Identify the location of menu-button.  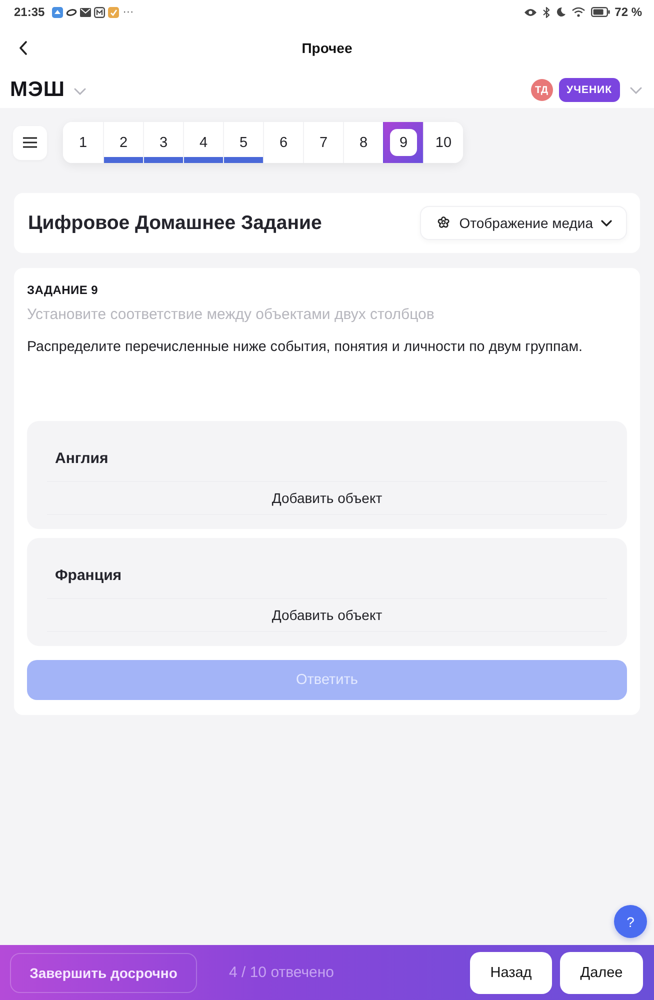
(30, 143).